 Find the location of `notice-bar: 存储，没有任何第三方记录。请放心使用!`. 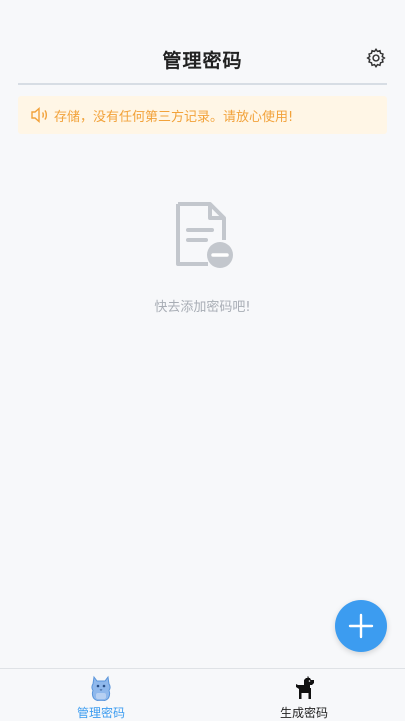

notice-bar: 存储，没有任何第三方记录。请放心使用! is located at coordinates (202, 115).